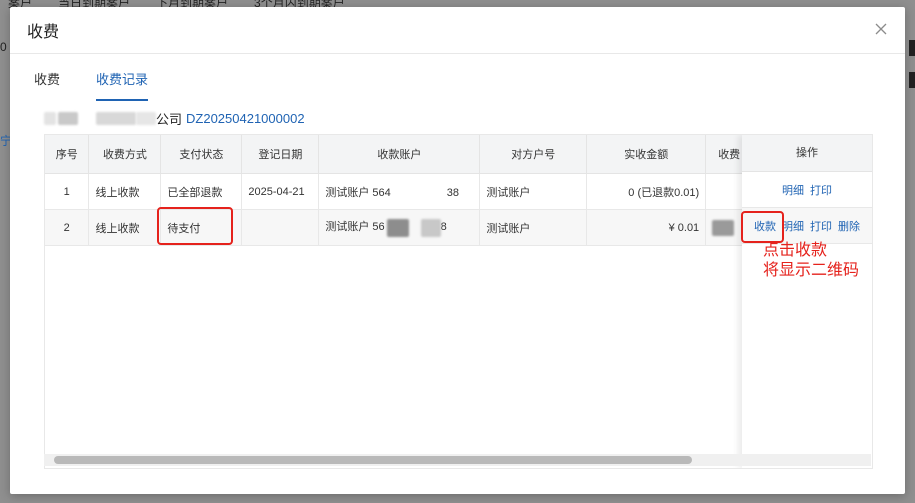  I want to click on col-header: 对方户号, so click(533, 154).